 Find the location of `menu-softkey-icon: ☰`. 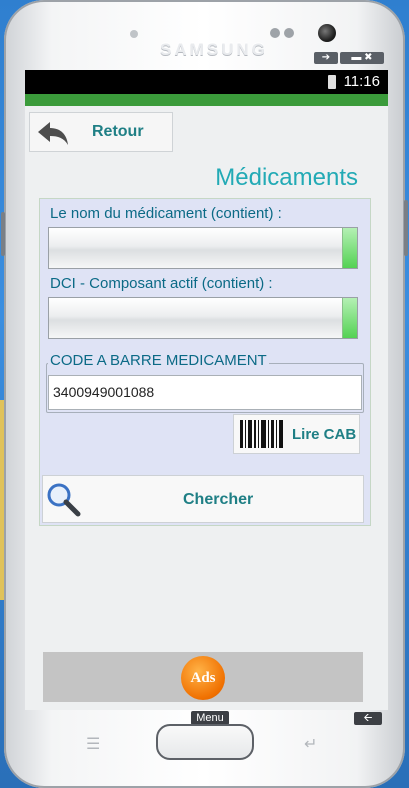

menu-softkey-icon: ☰ is located at coordinates (93, 744).